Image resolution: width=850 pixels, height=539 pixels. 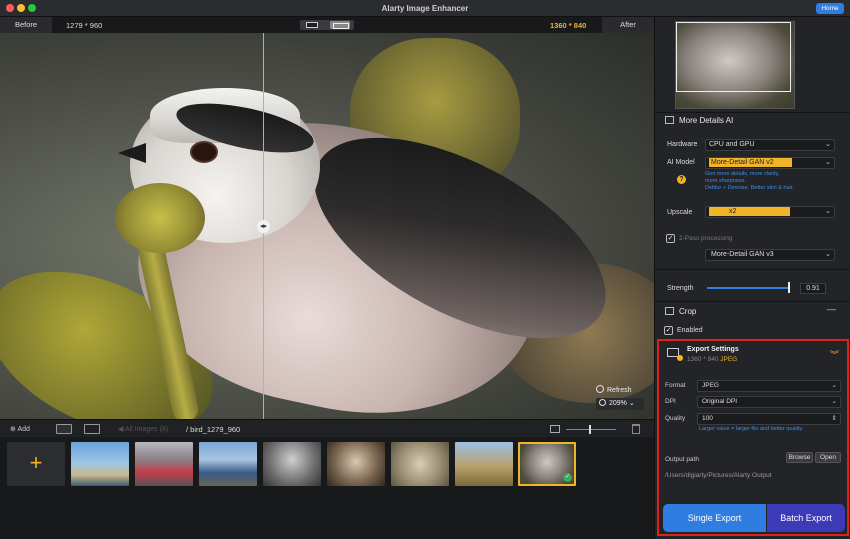 I want to click on dpi-select: Original DPI ⌄, so click(x=769, y=402).